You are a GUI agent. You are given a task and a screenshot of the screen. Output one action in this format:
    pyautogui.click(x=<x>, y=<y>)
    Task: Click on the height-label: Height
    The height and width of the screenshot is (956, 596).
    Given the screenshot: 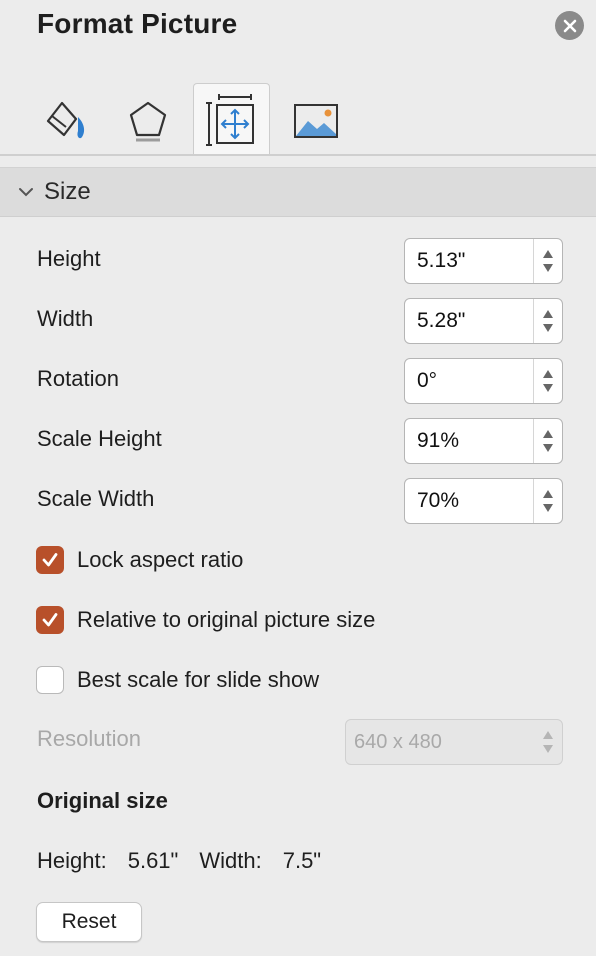 What is the action you would take?
    pyautogui.click(x=69, y=258)
    